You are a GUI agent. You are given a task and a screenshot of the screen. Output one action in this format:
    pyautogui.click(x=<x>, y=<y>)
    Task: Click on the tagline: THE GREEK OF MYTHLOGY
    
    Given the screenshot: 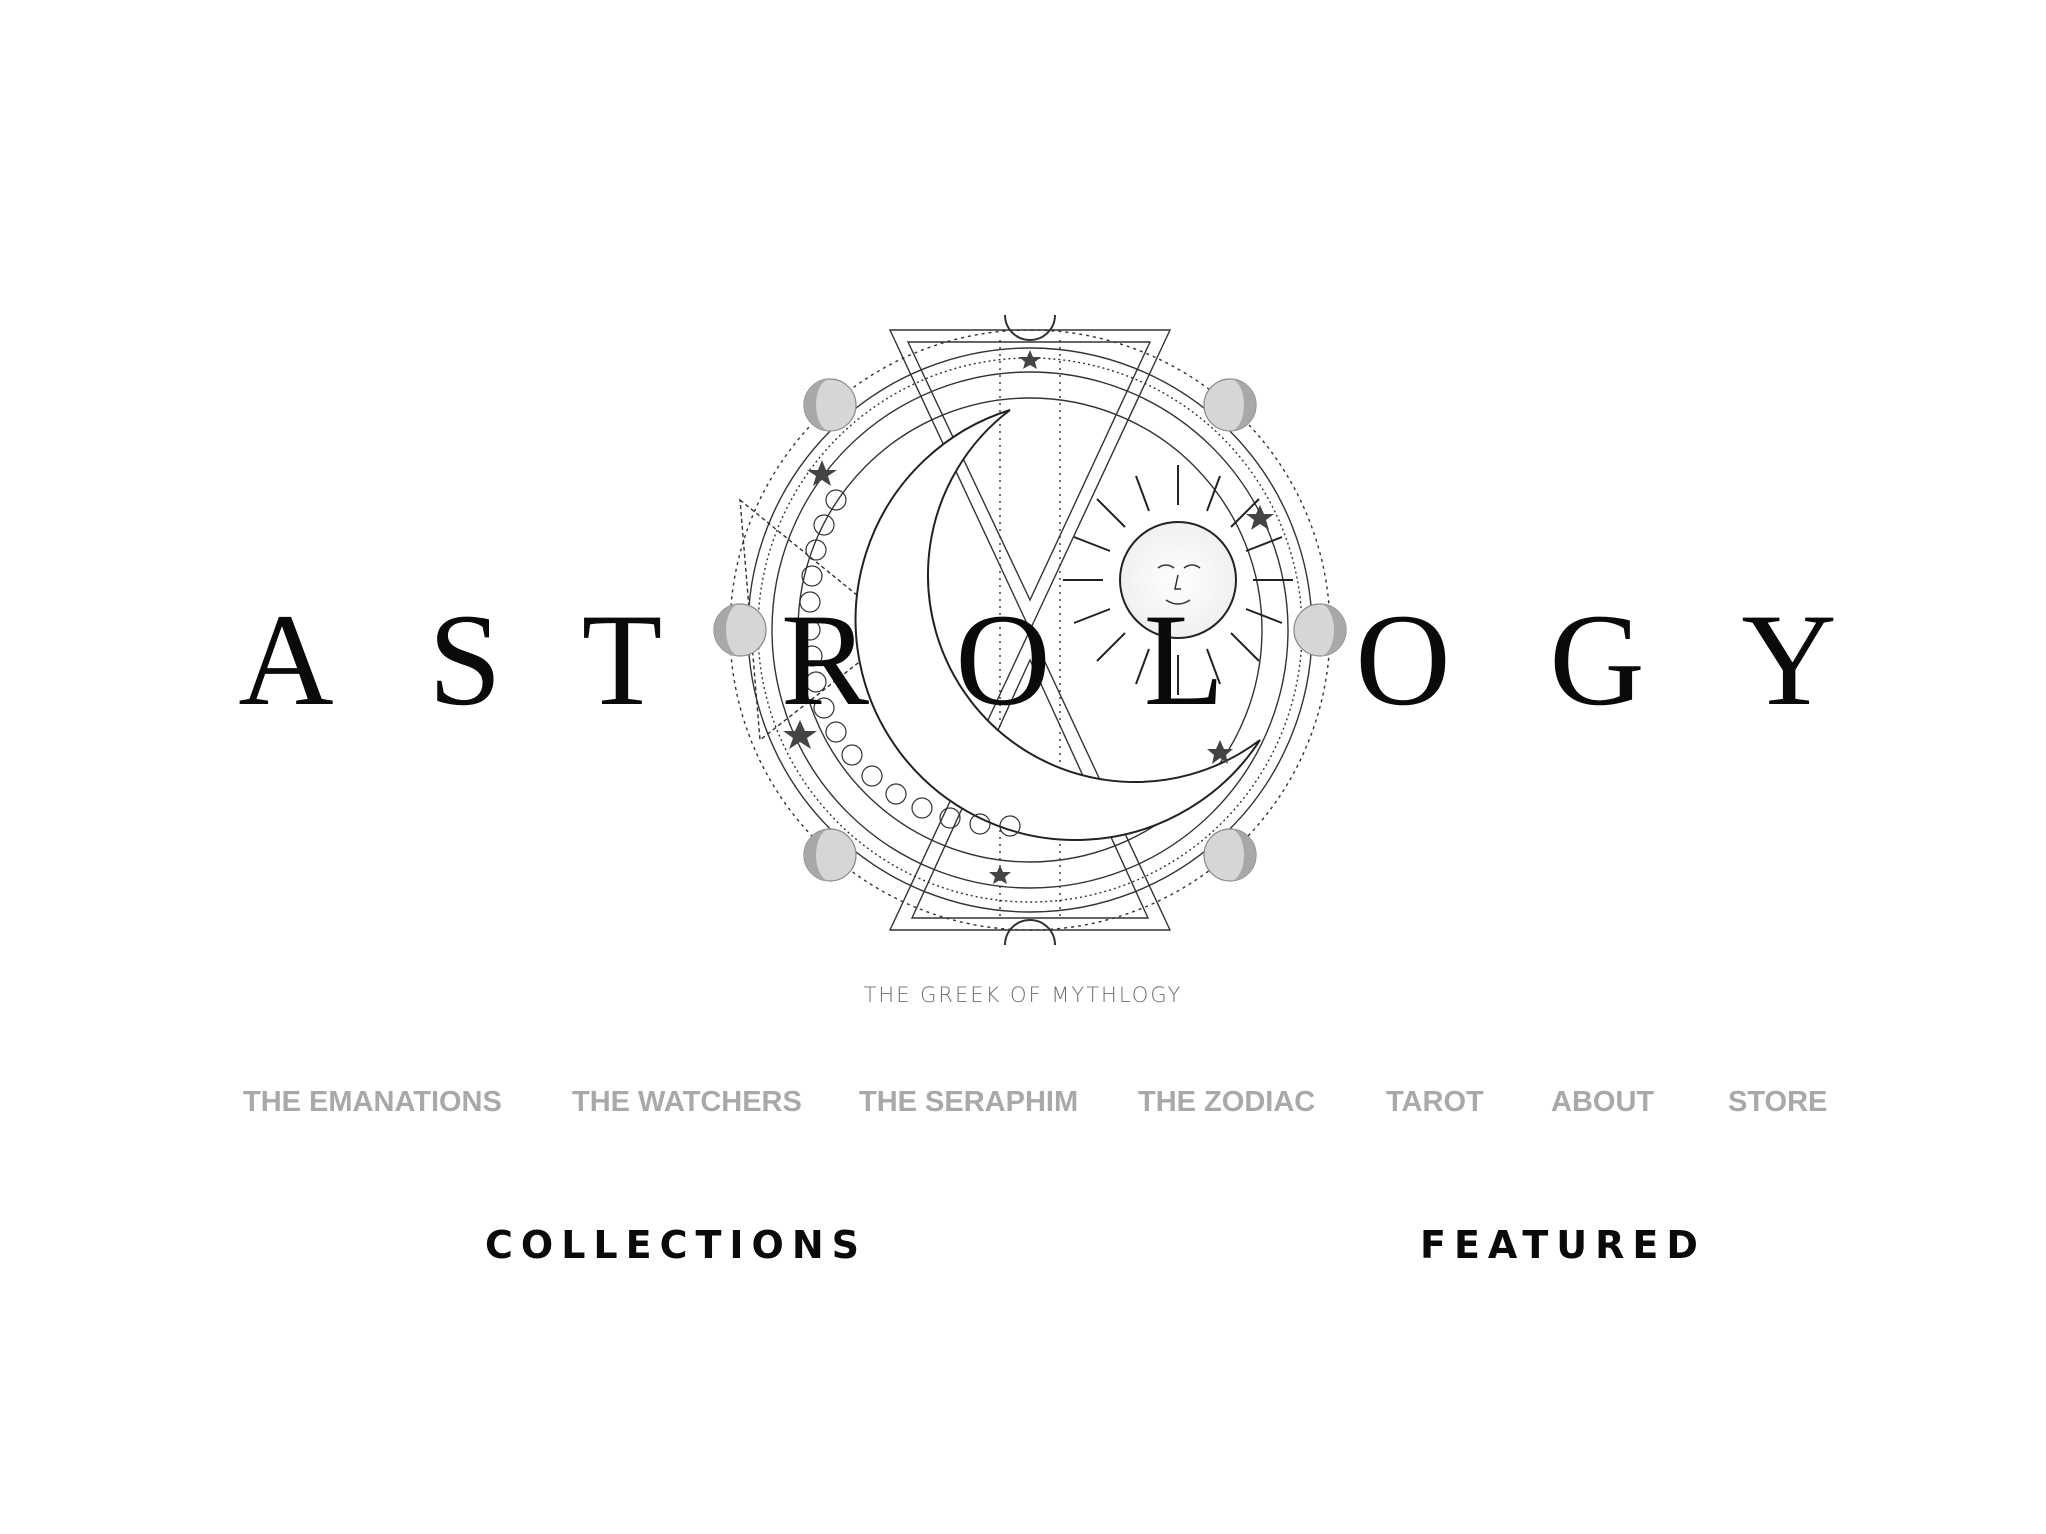 What is the action you would take?
    pyautogui.click(x=1023, y=995)
    